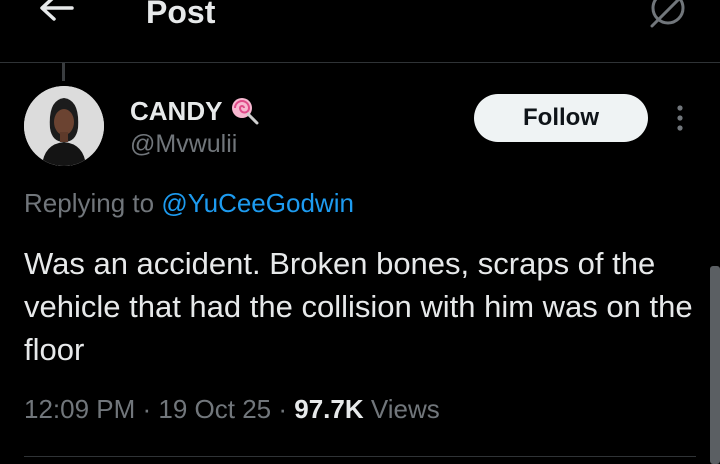 The height and width of the screenshot is (464, 720). Describe the element at coordinates (93, 203) in the screenshot. I see `replying-to-label: Replying to` at that location.